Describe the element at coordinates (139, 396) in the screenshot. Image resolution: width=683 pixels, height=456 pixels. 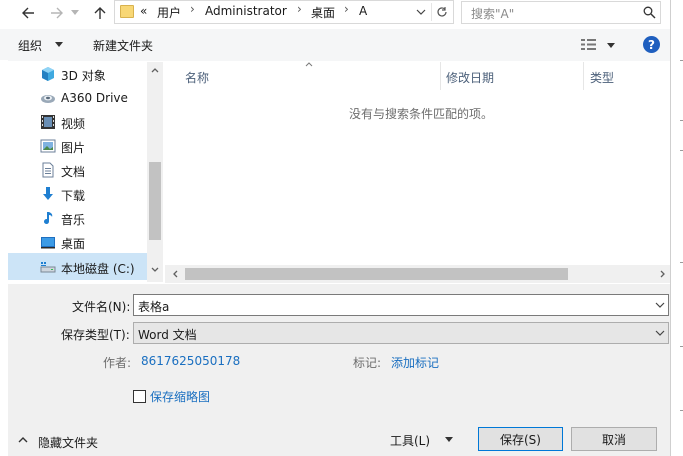
I see `save-thumbnail-checkbox` at that location.